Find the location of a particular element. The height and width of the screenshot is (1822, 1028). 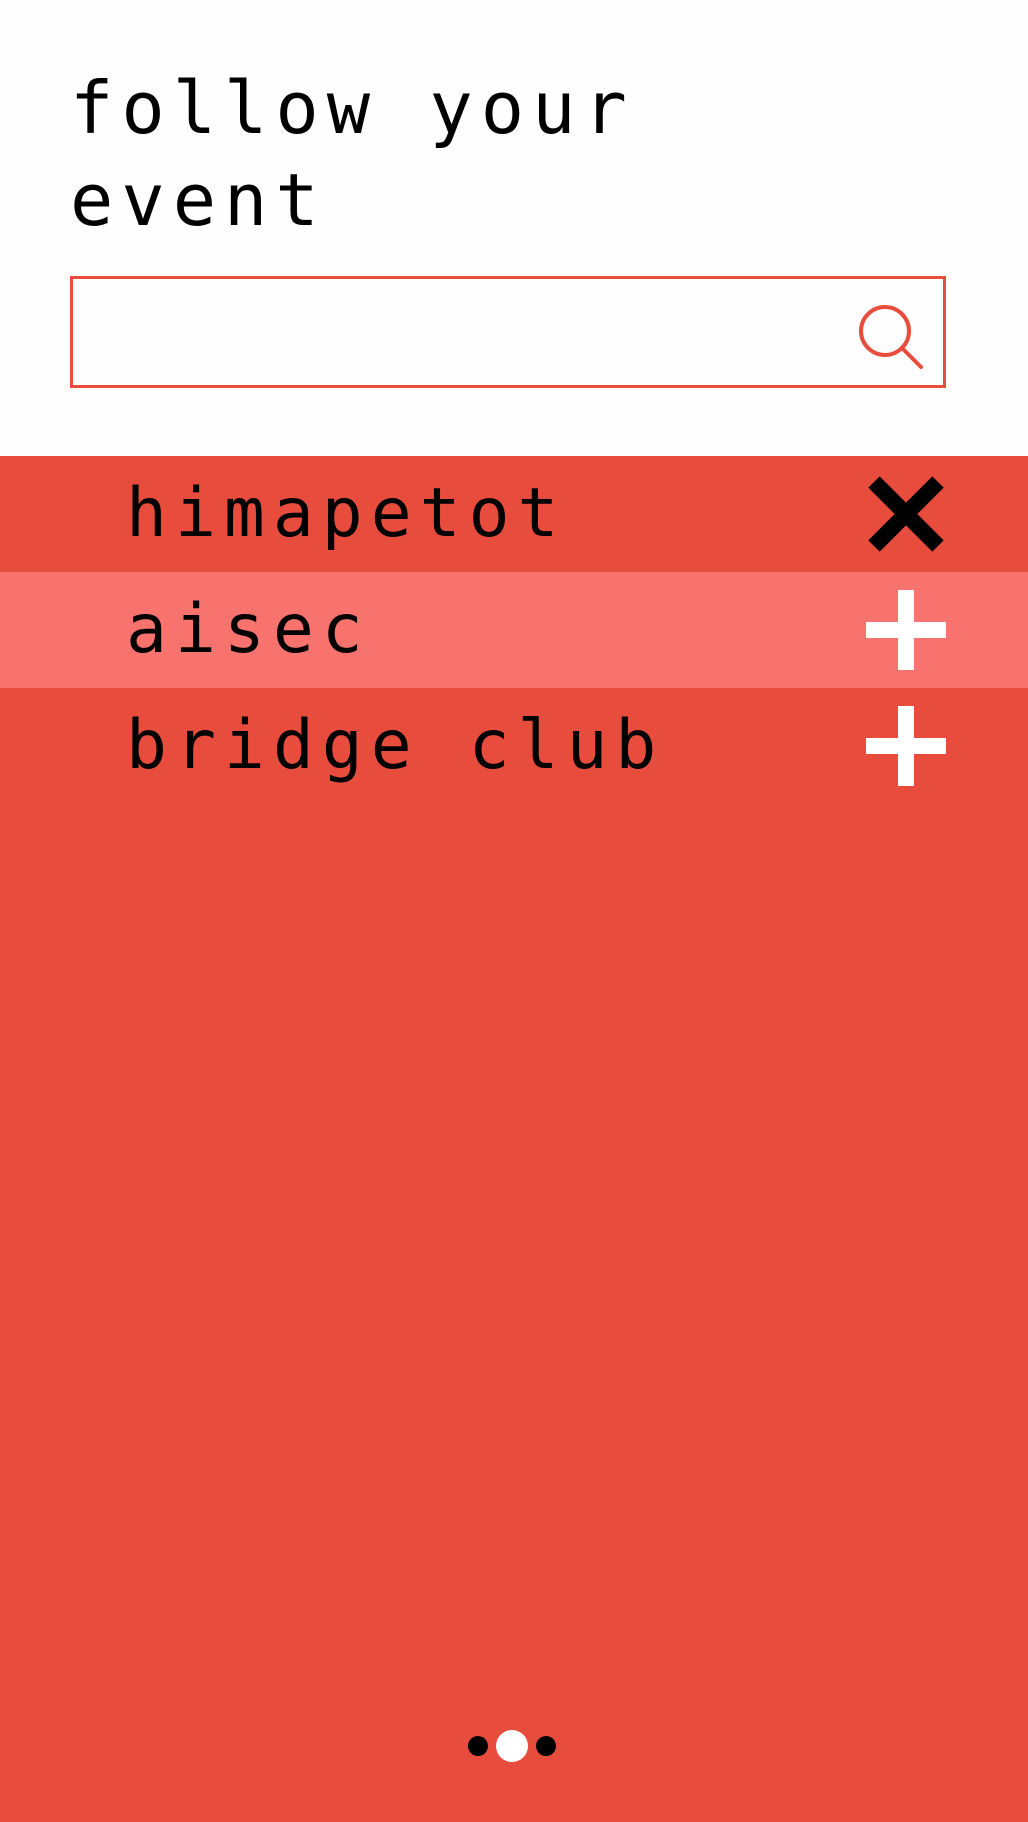

search-box is located at coordinates (508, 332).